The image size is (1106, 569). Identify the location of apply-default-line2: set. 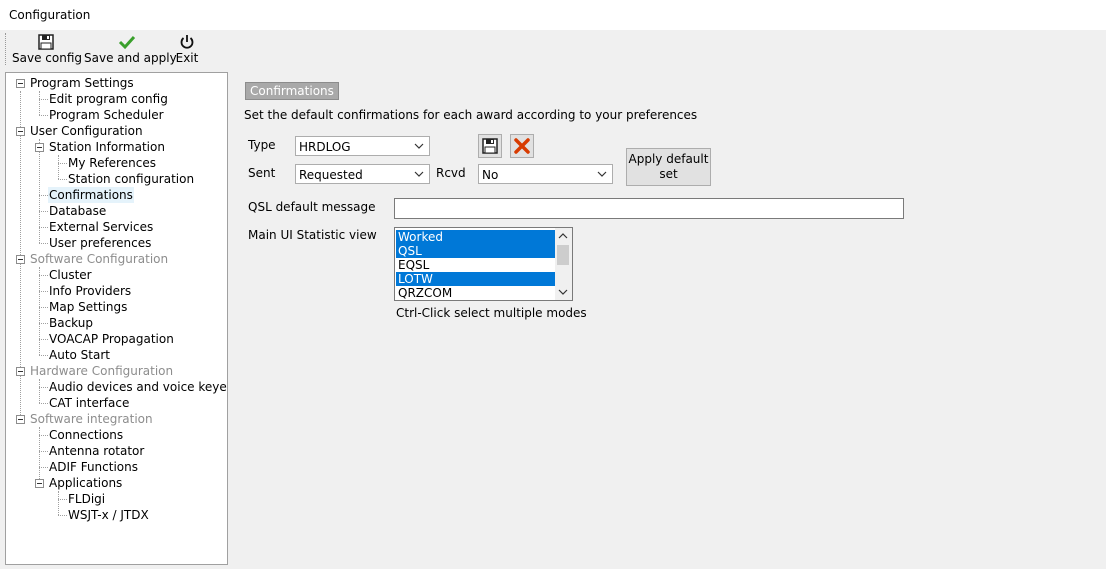
(668, 174).